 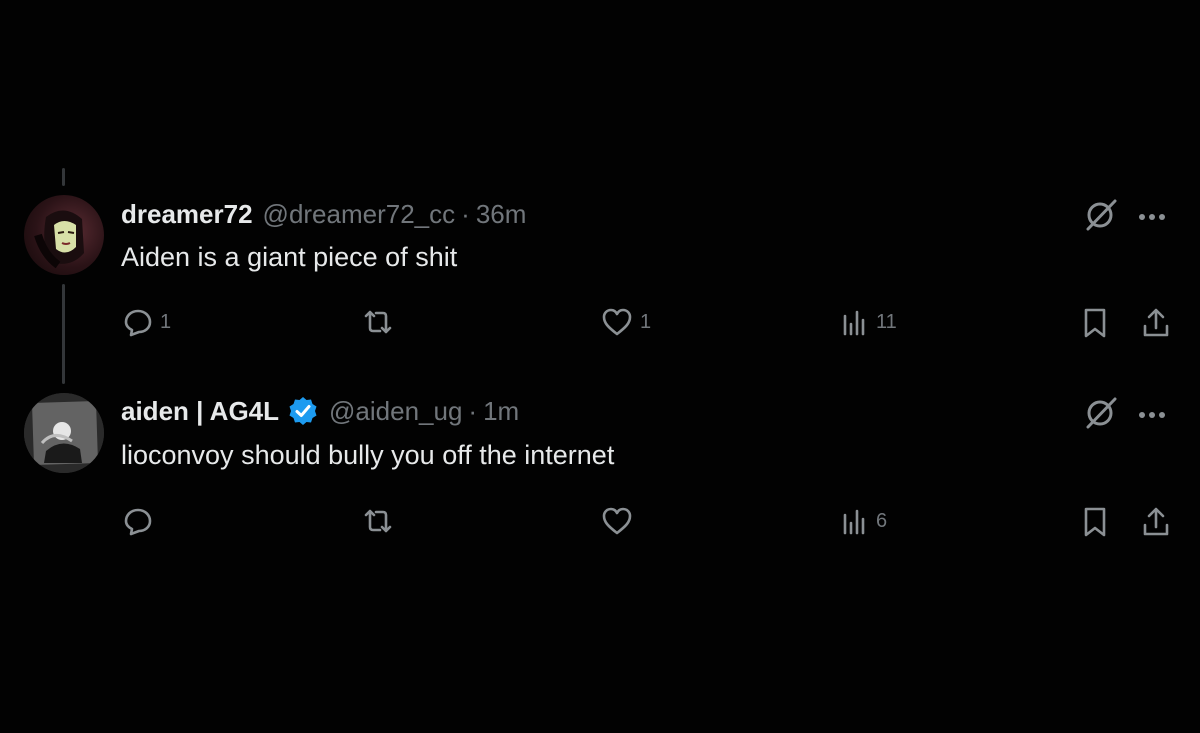 What do you see at coordinates (855, 521) in the screenshot?
I see `views-icon` at bounding box center [855, 521].